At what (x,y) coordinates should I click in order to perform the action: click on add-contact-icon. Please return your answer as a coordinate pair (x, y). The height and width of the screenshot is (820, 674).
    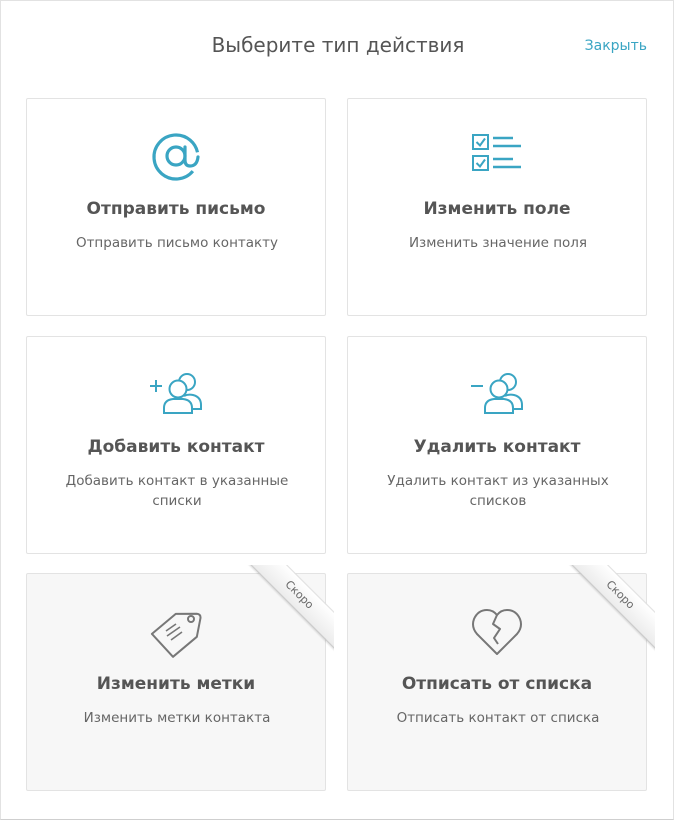
    Looking at the image, I should click on (176, 395).